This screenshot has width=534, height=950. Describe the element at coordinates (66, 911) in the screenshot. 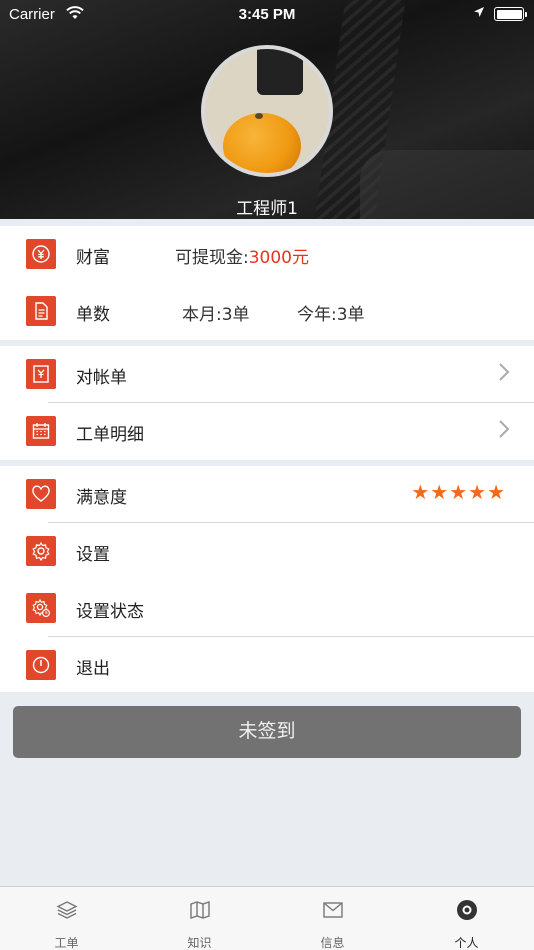

I see `layers-icon` at that location.